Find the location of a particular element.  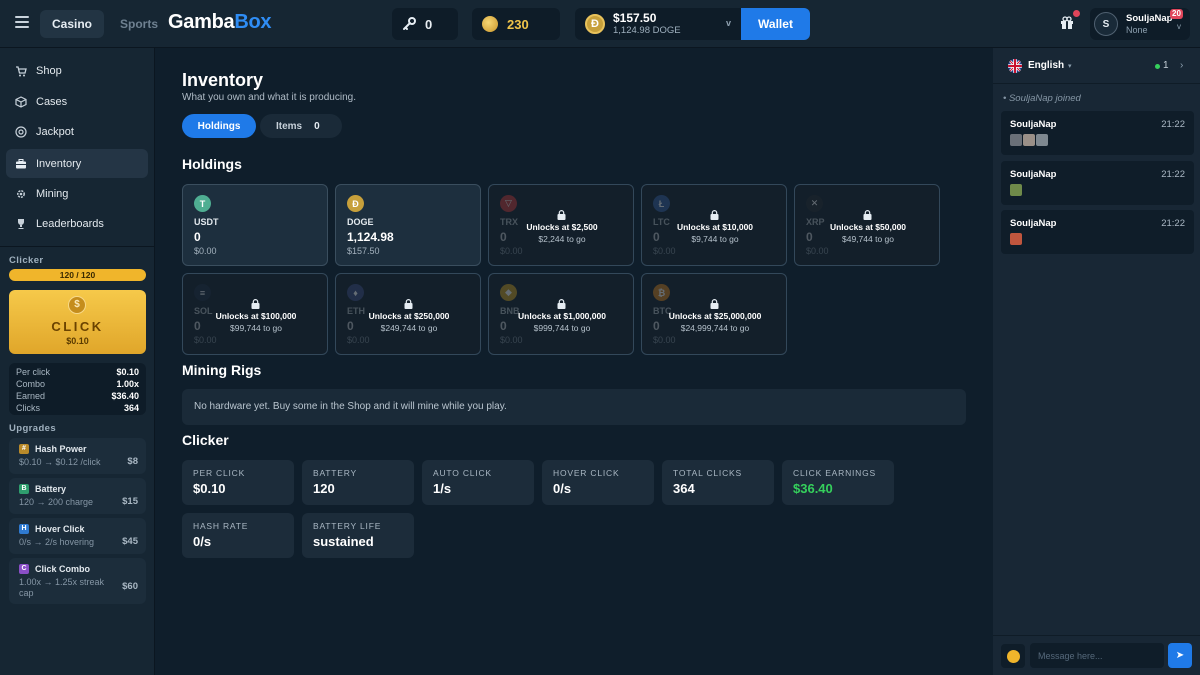

stat-tile-hash-rate: HASH RATE 0/s is located at coordinates (238, 535).